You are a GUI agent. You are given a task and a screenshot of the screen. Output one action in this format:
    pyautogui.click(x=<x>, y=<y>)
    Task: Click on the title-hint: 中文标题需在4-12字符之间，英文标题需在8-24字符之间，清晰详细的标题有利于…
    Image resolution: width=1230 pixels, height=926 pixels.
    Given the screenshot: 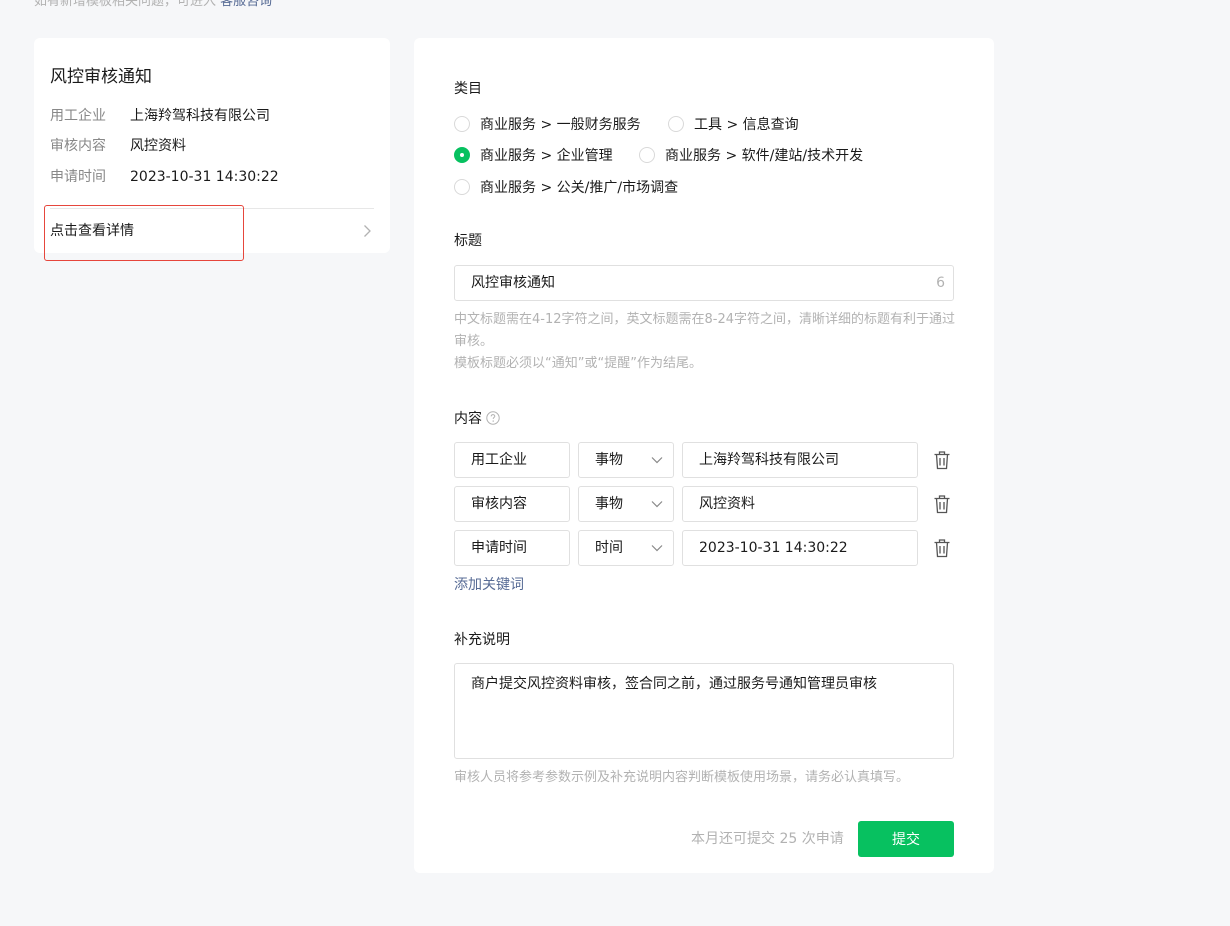 What is the action you would take?
    pyautogui.click(x=705, y=330)
    